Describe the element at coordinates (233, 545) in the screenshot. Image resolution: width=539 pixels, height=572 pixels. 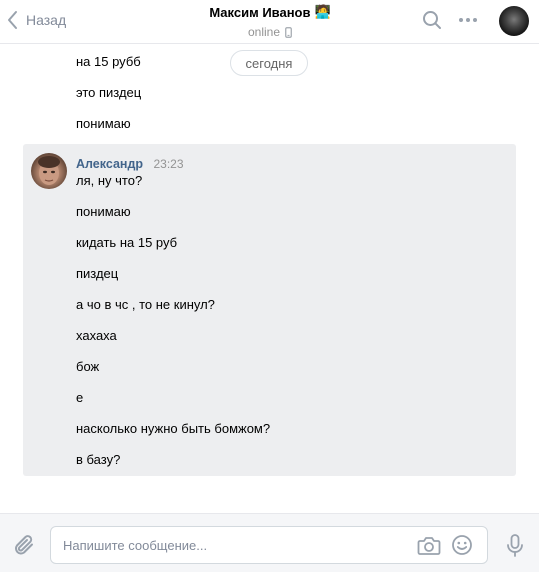
I see `message-input` at that location.